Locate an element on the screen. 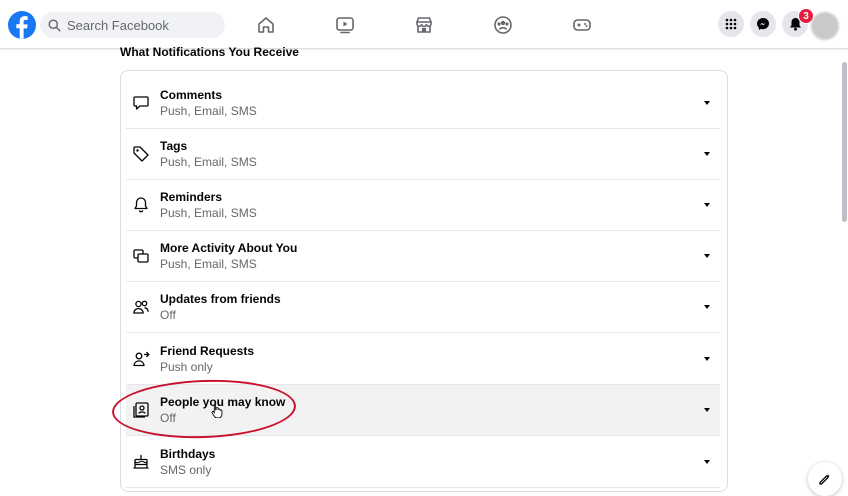 This screenshot has height=496, width=848. menu-grid-icon is located at coordinates (731, 24).